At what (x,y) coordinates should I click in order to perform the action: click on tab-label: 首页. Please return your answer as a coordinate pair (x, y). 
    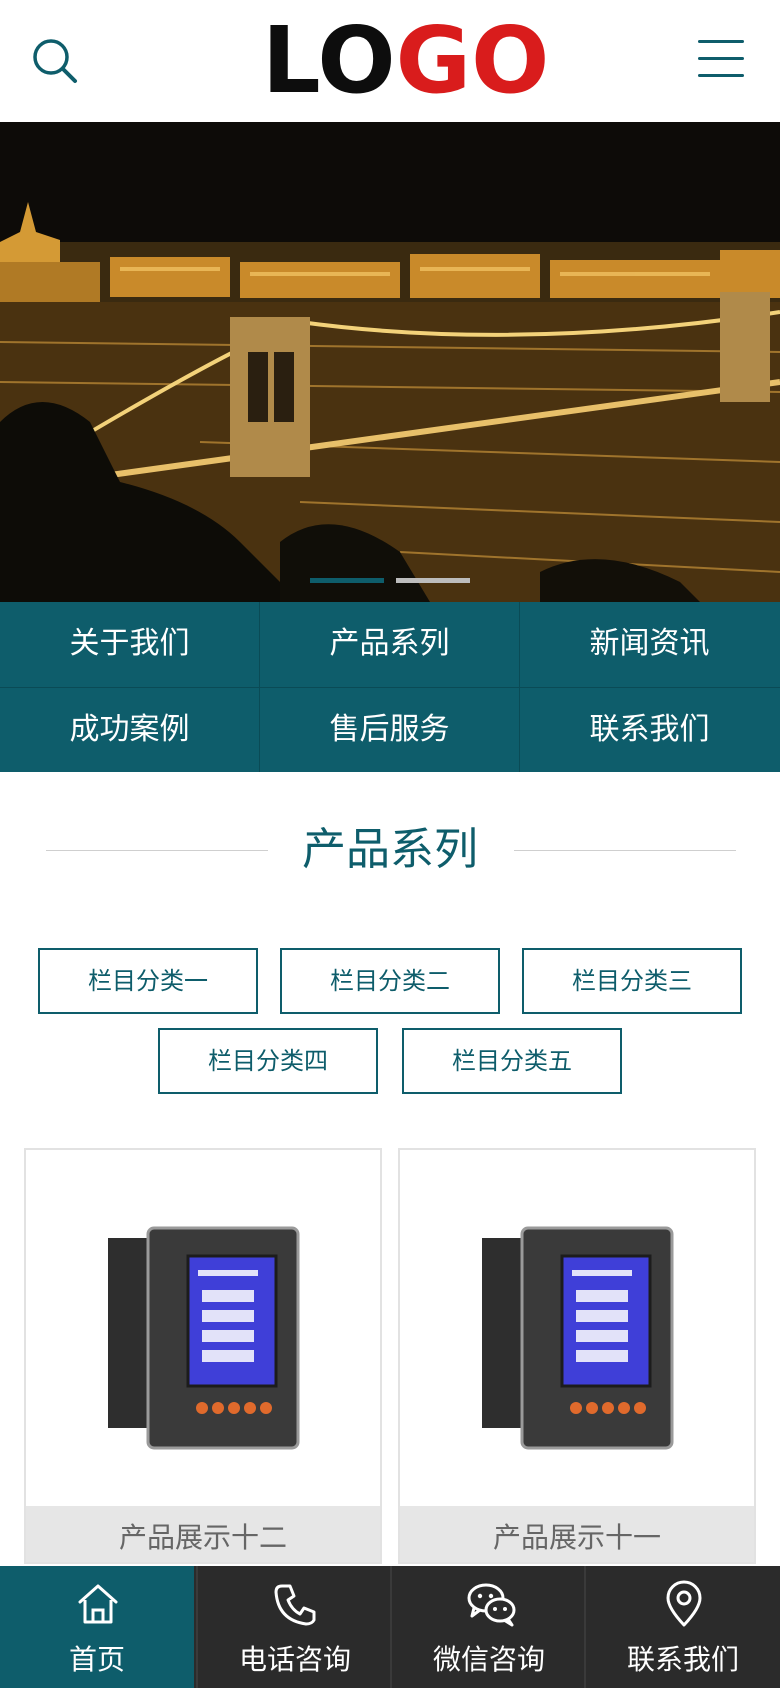
    Looking at the image, I should click on (96, 1659).